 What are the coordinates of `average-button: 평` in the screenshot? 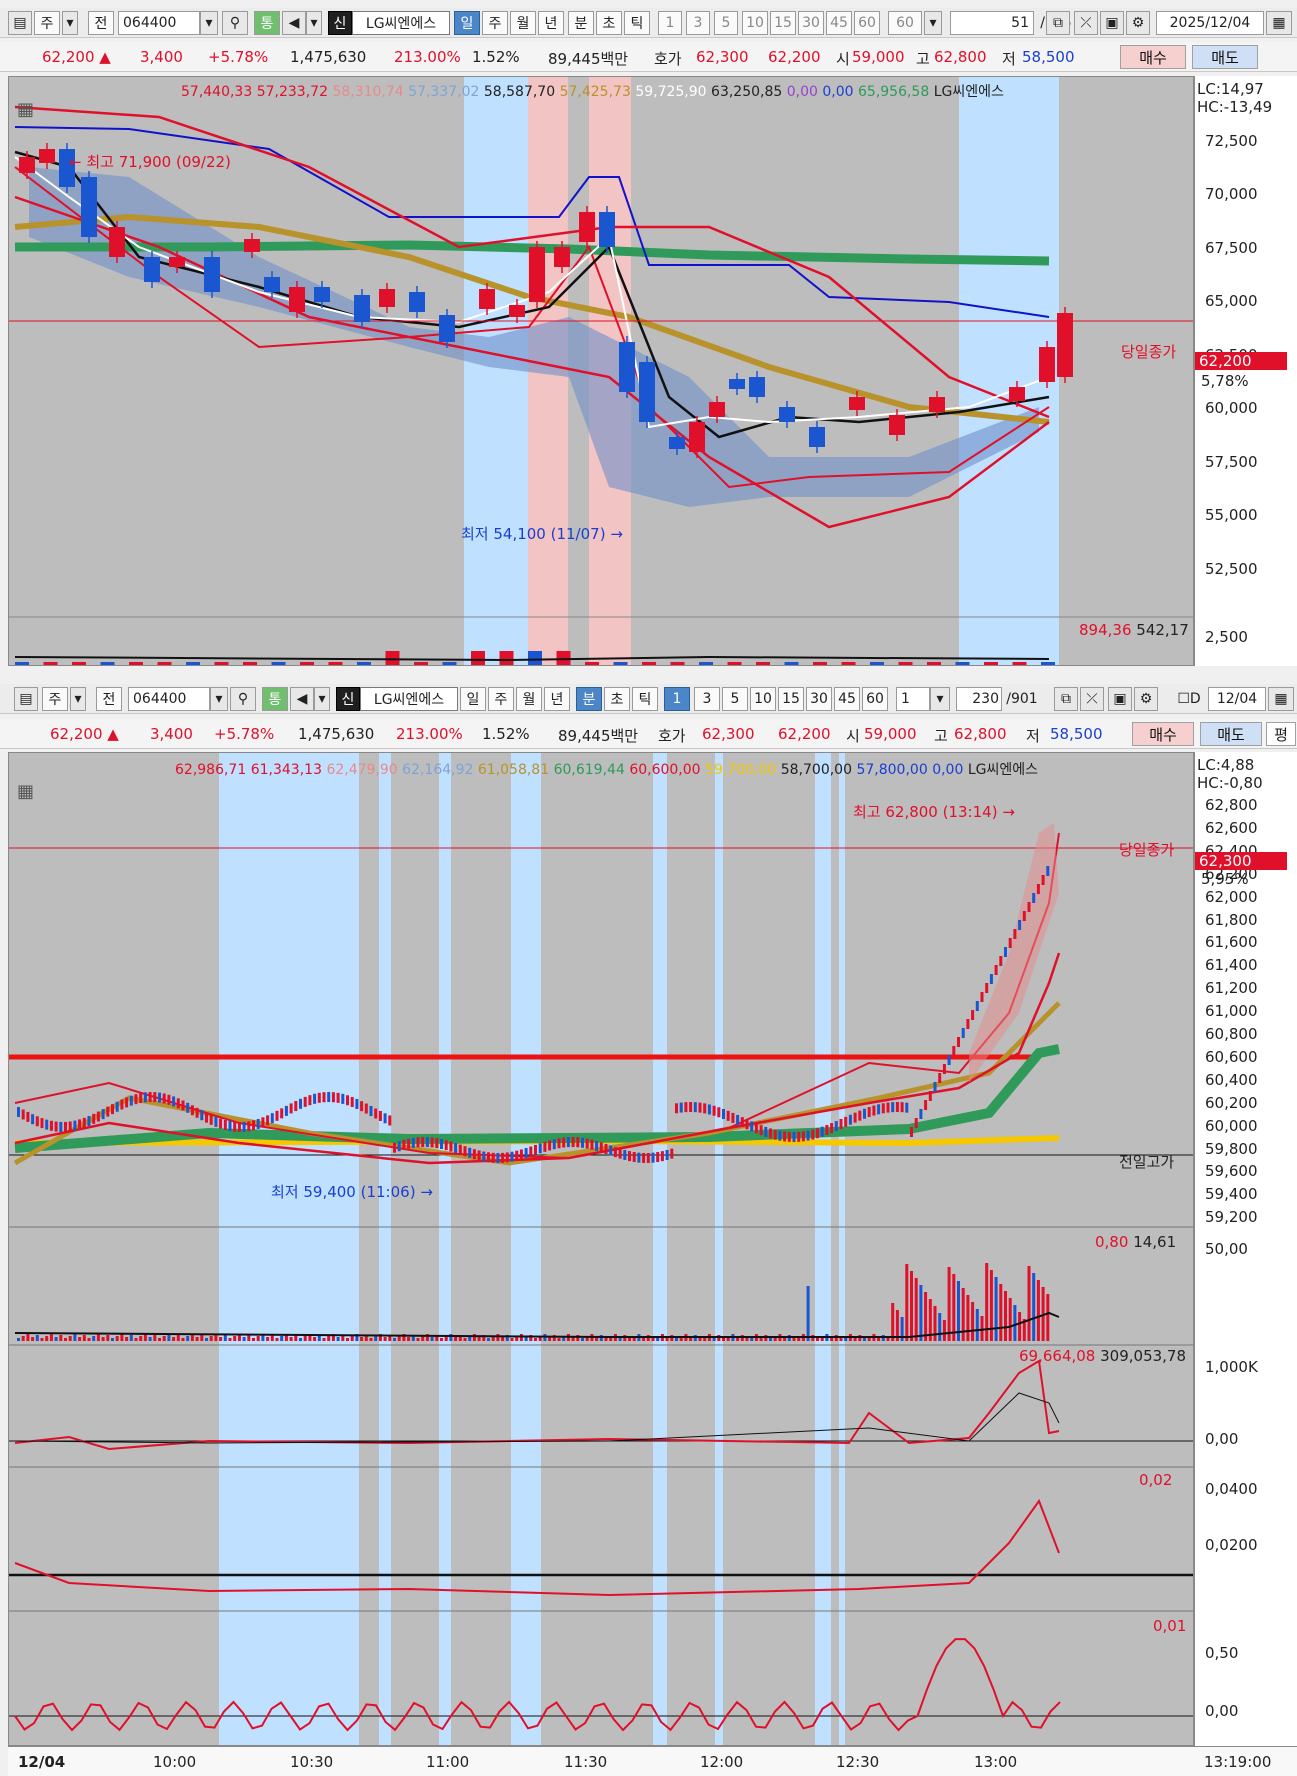 It's located at (1281, 734).